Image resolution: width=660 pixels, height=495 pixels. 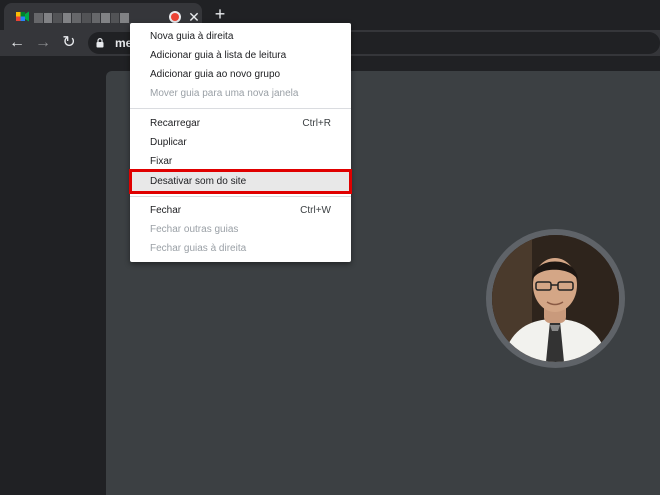 What do you see at coordinates (22, 16) in the screenshot?
I see `google-meet-icon` at bounding box center [22, 16].